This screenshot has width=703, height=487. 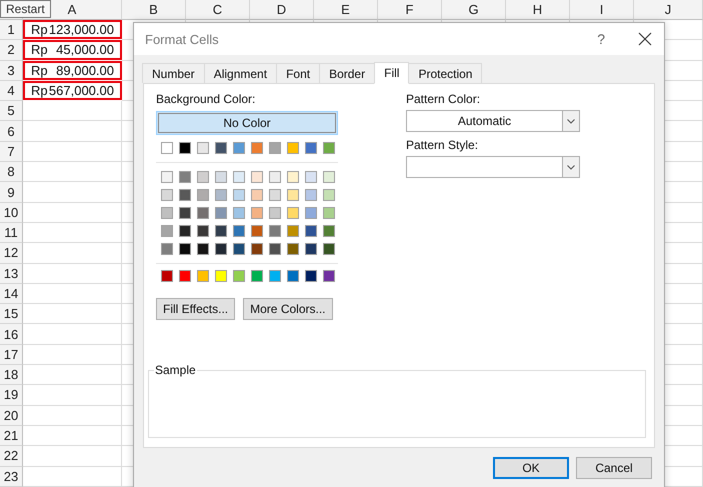 I want to click on tab: Number, so click(x=173, y=73).